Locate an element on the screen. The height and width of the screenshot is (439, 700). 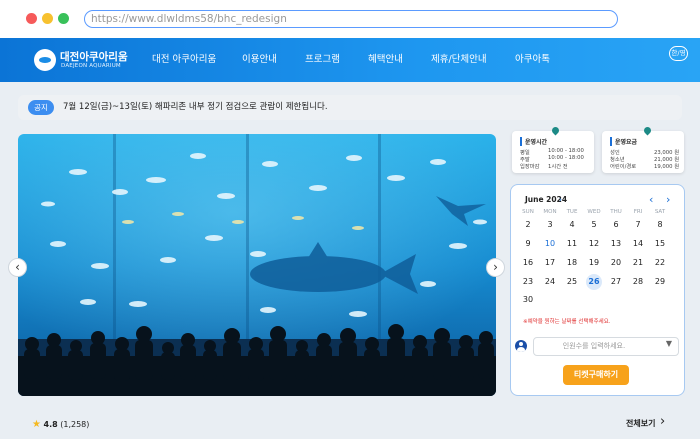
view-all-link: 전체보기 is located at coordinates (640, 423).